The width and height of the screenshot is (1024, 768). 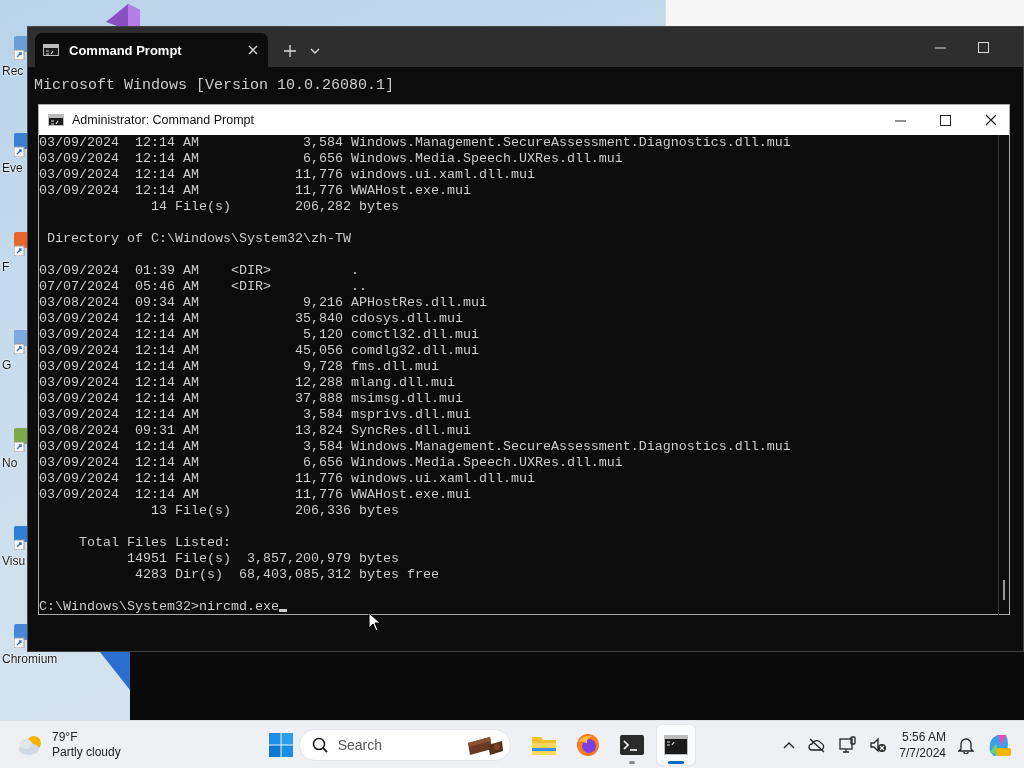 What do you see at coordinates (789, 744) in the screenshot?
I see `chevron-up-icon` at bounding box center [789, 744].